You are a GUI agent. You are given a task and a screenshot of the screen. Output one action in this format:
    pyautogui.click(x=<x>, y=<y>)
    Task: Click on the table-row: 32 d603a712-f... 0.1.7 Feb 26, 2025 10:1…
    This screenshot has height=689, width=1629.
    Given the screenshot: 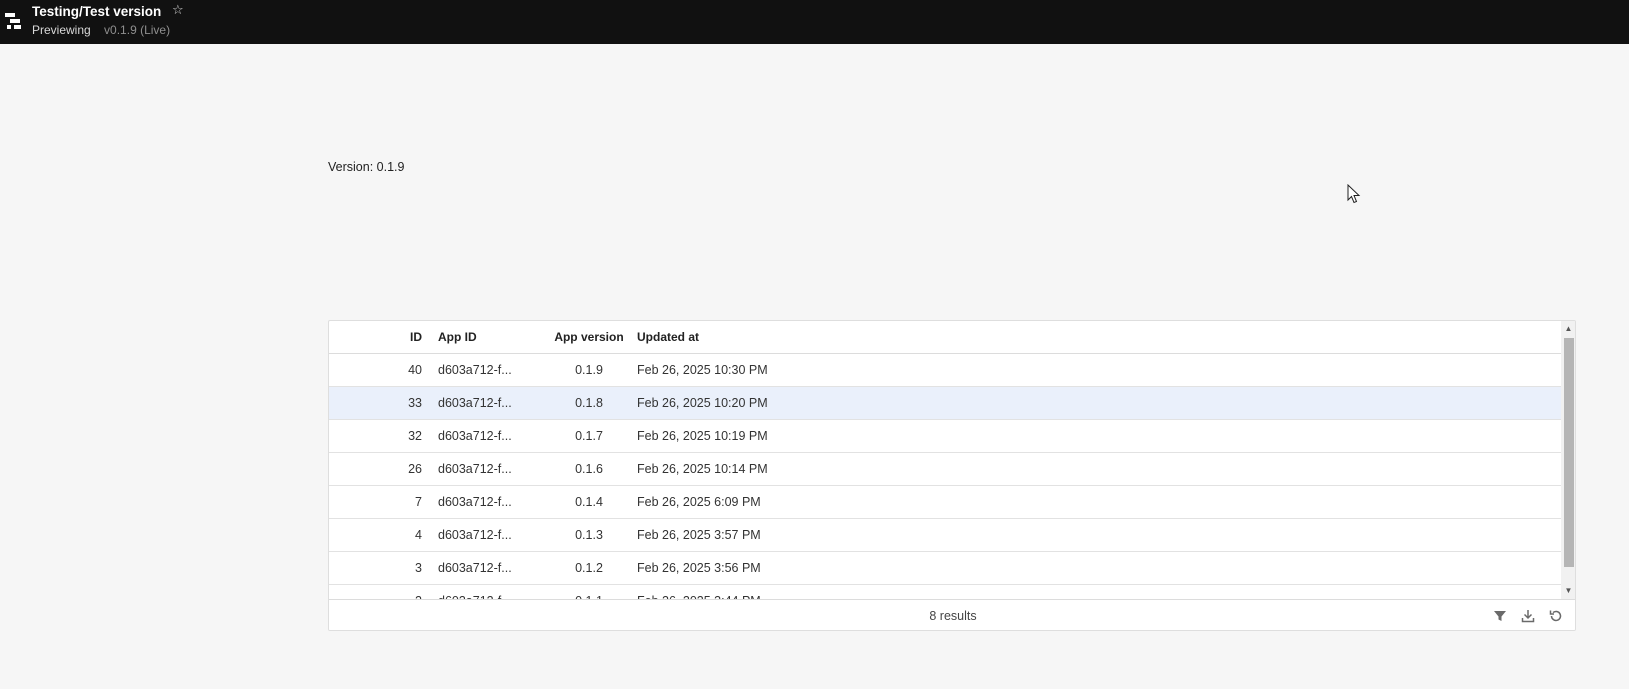 What is the action you would take?
    pyautogui.click(x=945, y=436)
    